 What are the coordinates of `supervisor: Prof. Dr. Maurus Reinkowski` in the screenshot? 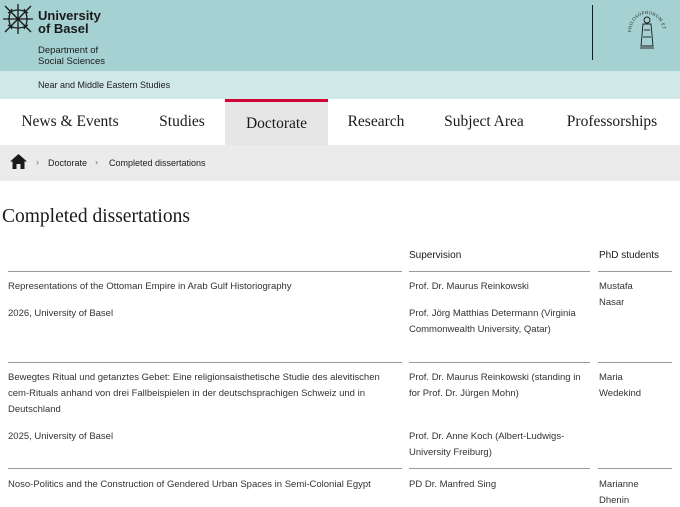 It's located at (469, 286).